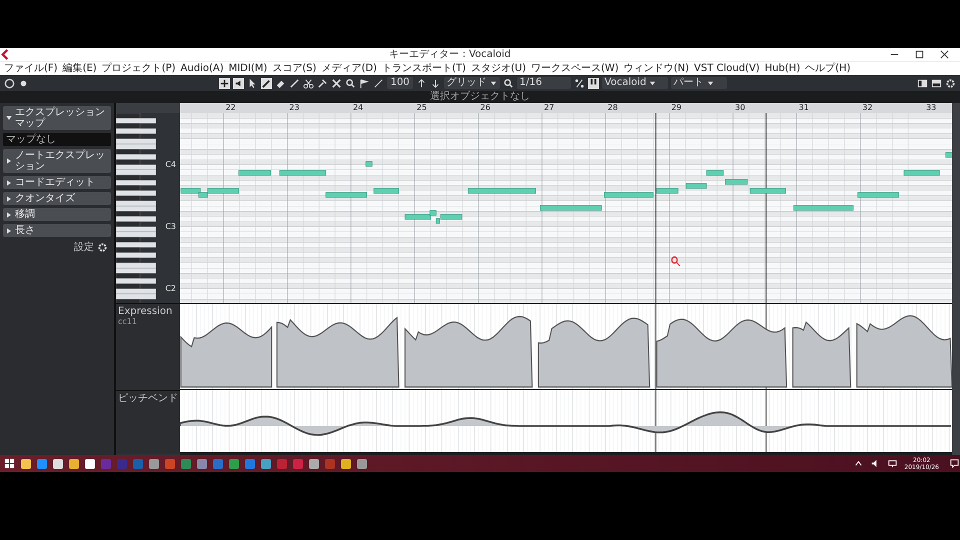 The image size is (960, 540). I want to click on scissors-icon, so click(308, 83).